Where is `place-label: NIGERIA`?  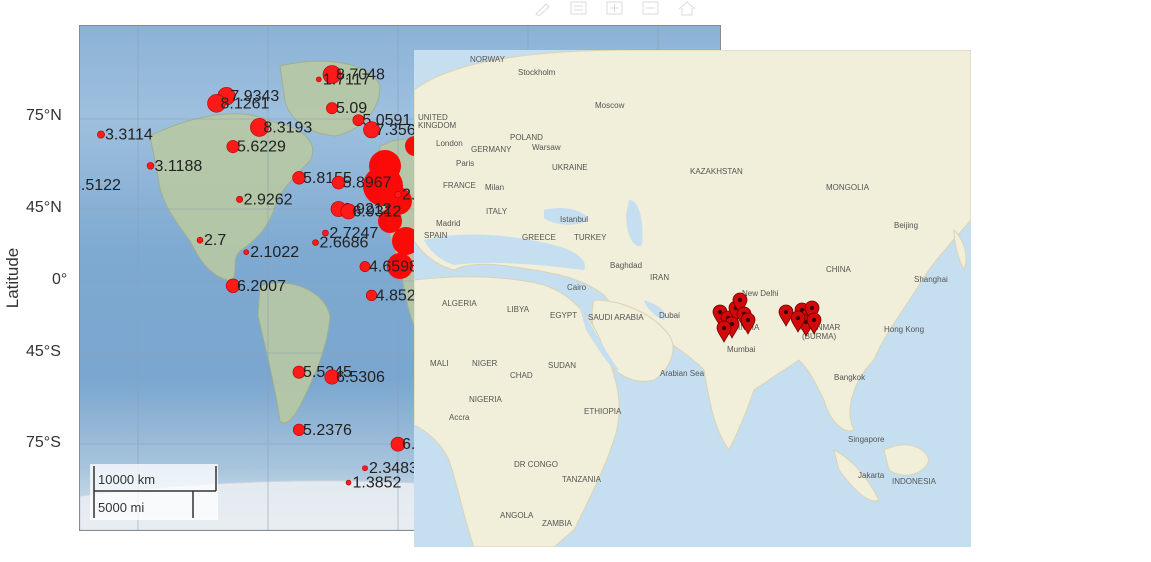 place-label: NIGERIA is located at coordinates (486, 399).